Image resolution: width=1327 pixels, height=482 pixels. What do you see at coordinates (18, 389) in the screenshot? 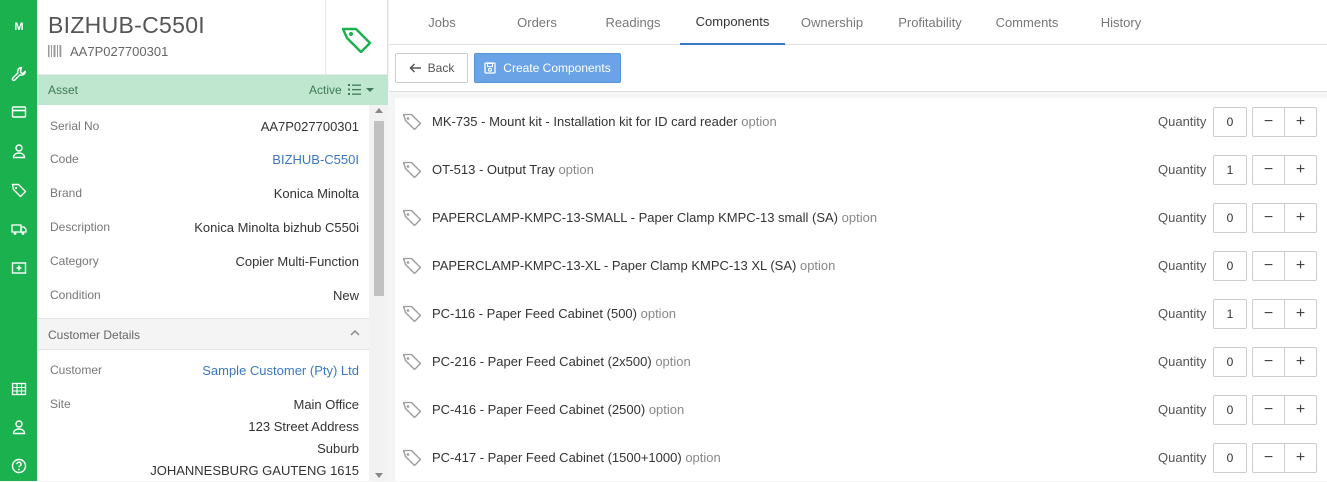
I see `table-icon` at bounding box center [18, 389].